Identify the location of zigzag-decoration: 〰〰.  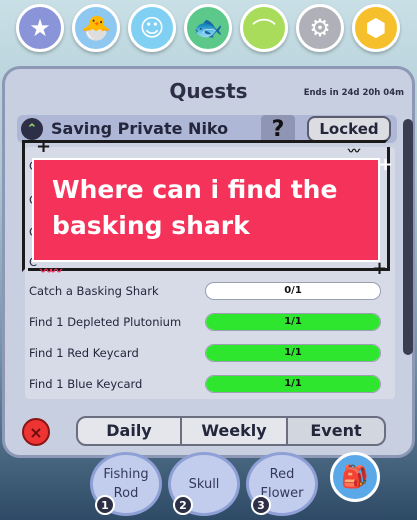
(51, 271).